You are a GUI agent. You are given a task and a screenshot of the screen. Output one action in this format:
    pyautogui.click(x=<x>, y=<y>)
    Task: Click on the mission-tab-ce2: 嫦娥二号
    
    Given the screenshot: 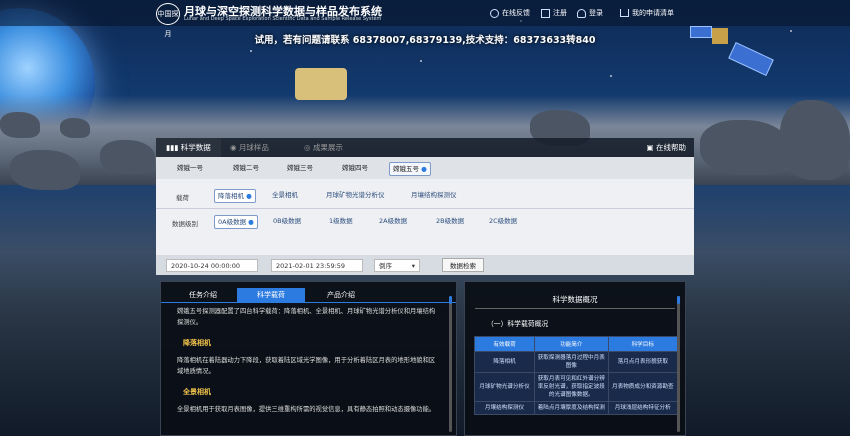 What is the action you would take?
    pyautogui.click(x=246, y=168)
    